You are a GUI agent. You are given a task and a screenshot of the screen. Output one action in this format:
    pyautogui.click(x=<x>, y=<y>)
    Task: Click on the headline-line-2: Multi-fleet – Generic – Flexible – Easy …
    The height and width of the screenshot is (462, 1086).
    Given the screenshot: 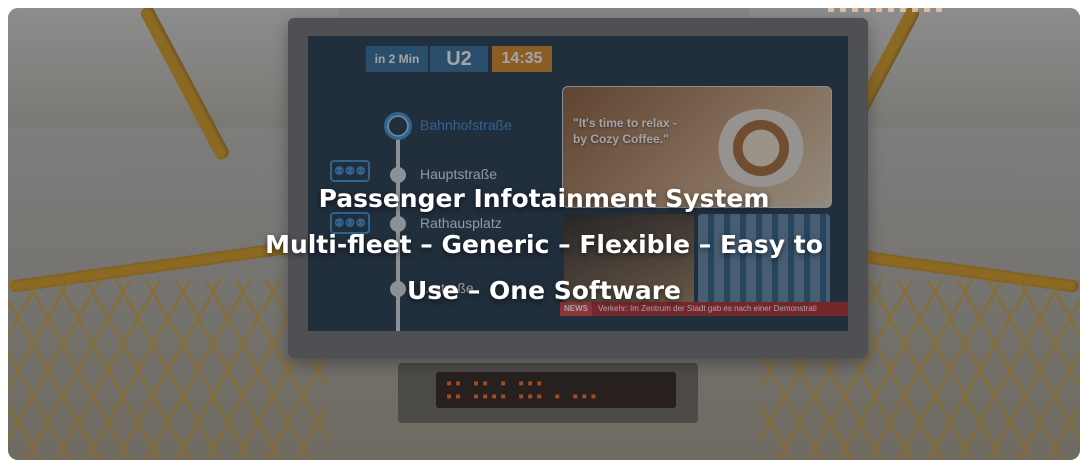 What is the action you would take?
    pyautogui.click(x=544, y=244)
    